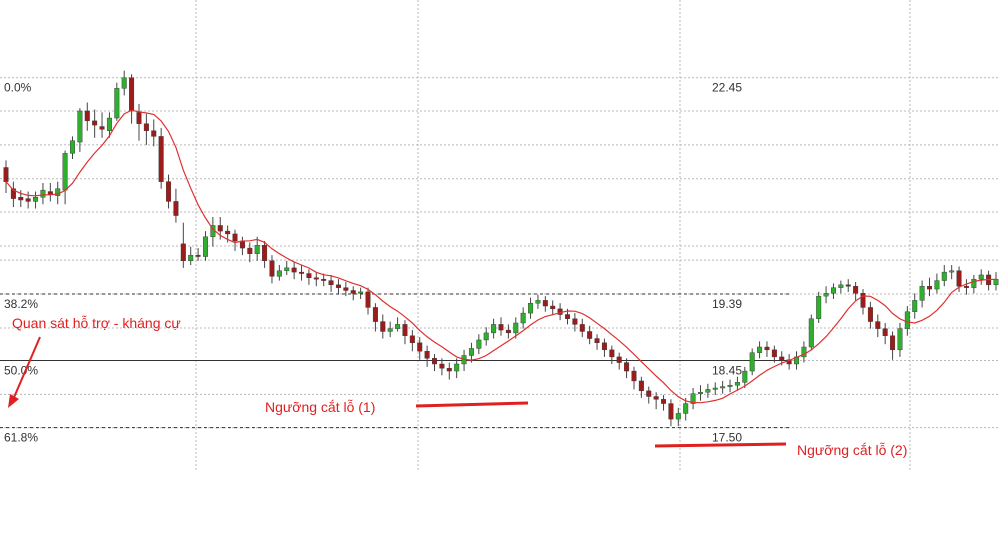 The width and height of the screenshot is (1000, 550). Describe the element at coordinates (21, 370) in the screenshot. I see `fib-percent-label: 50.0%` at that location.